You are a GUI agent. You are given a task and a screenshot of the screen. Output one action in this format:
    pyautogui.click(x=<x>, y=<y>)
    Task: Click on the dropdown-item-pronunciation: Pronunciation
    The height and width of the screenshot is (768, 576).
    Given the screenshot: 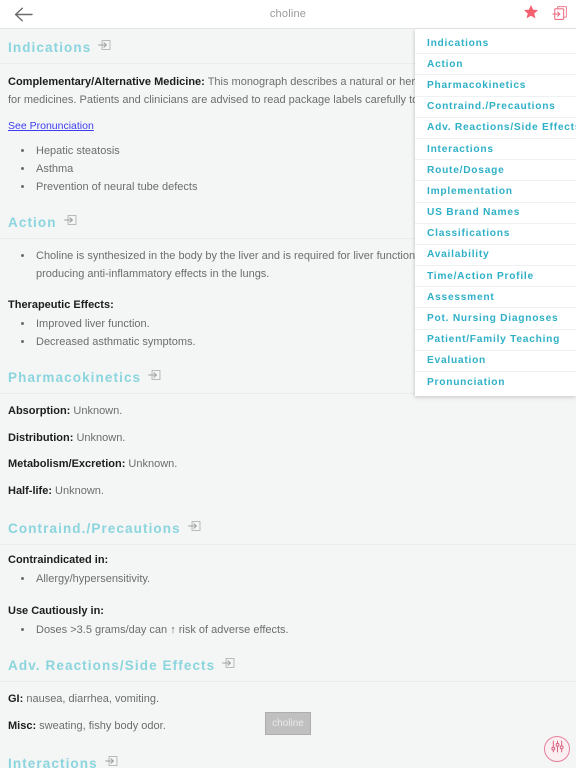 What is the action you would take?
    pyautogui.click(x=495, y=382)
    